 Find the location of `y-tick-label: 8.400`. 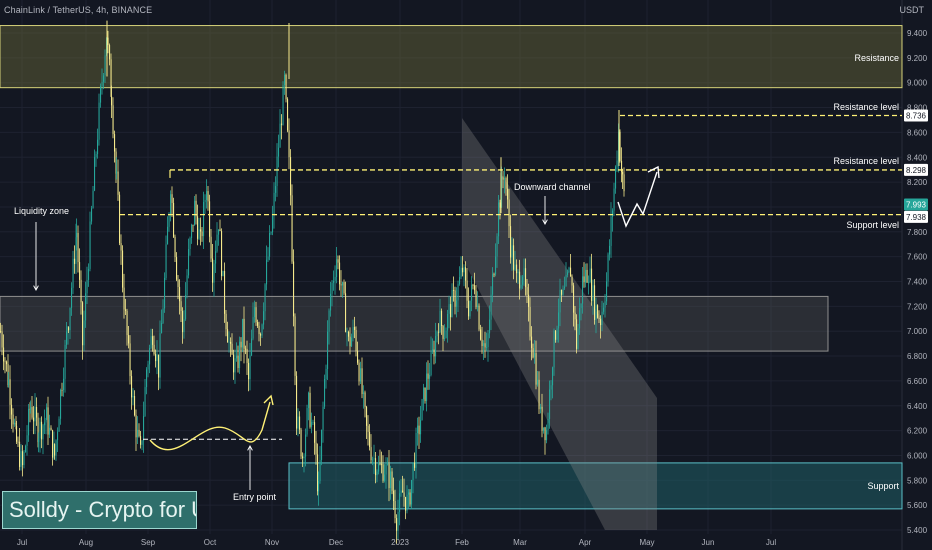

y-tick-label: 8.400 is located at coordinates (917, 157).